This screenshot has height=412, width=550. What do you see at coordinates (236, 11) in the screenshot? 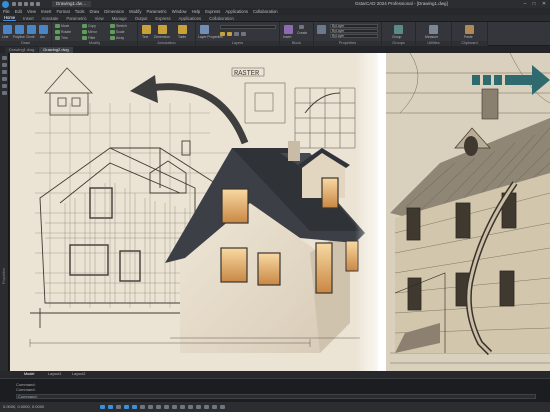
I see `menu-applications: Applications` at bounding box center [236, 11].